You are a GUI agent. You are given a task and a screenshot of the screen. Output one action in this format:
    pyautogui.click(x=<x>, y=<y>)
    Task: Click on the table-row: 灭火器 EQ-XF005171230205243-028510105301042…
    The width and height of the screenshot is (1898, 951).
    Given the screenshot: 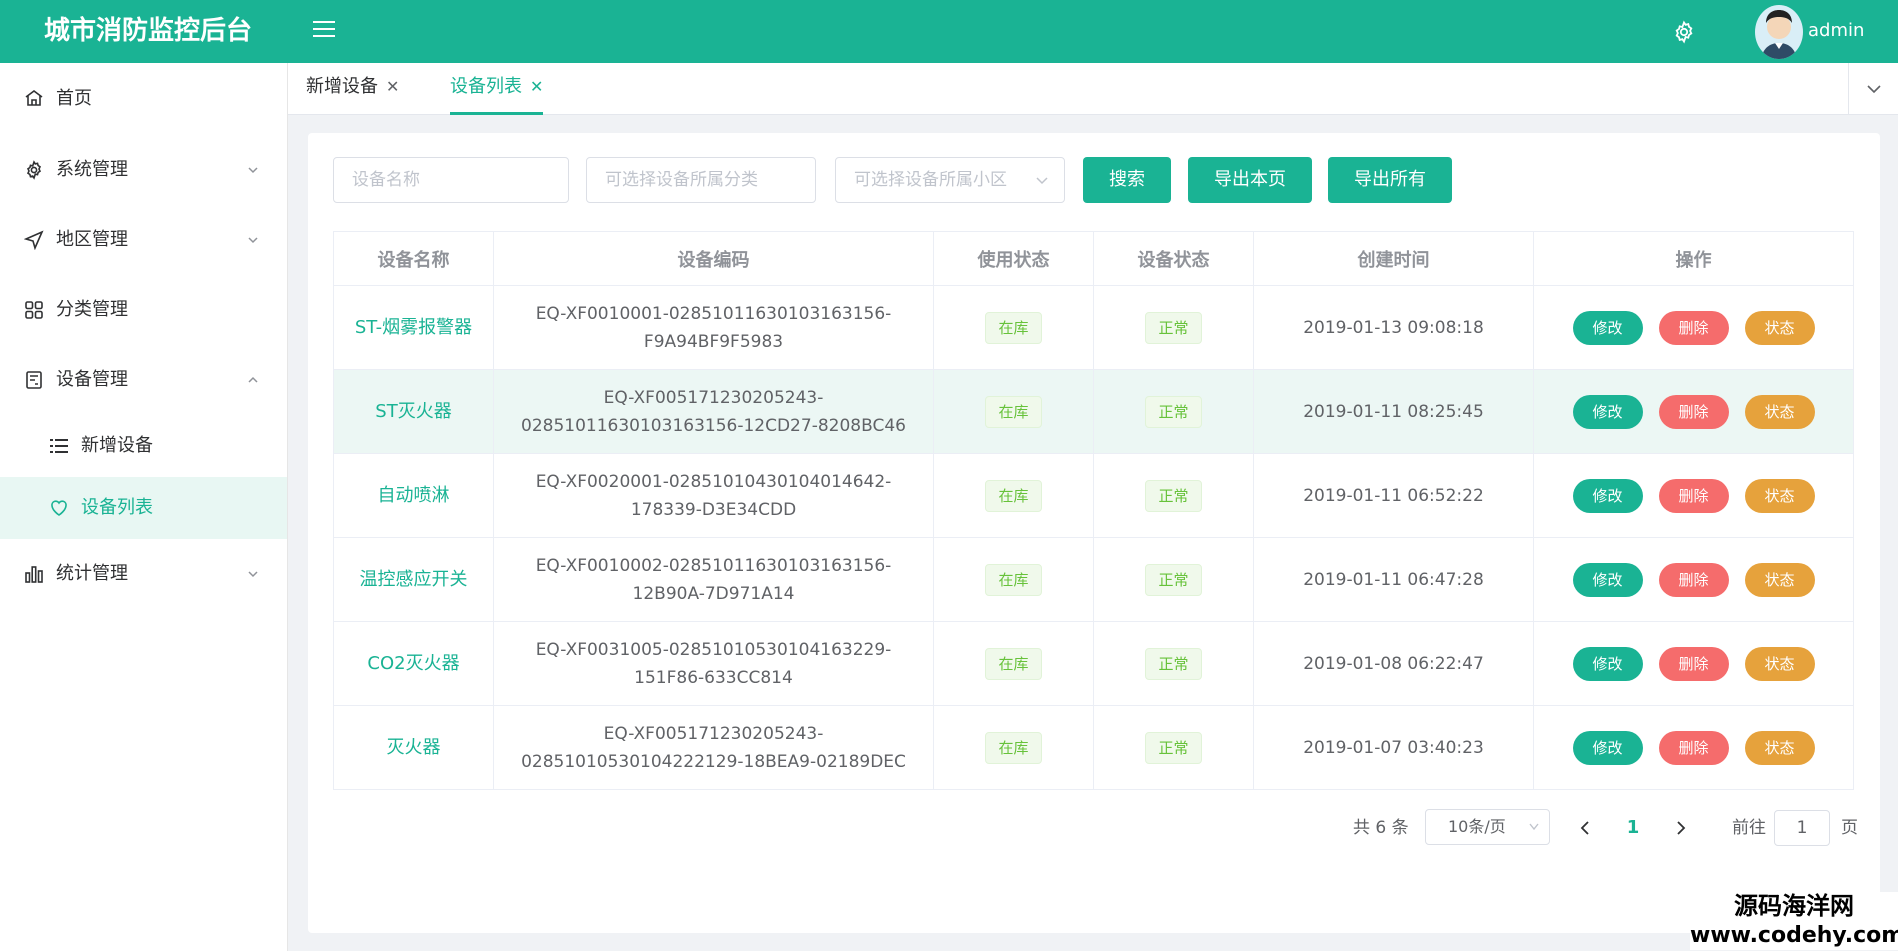 What is the action you would take?
    pyautogui.click(x=1093, y=747)
    